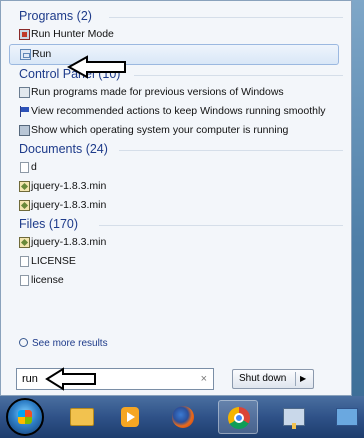  I want to click on search-icon, so click(23, 342).